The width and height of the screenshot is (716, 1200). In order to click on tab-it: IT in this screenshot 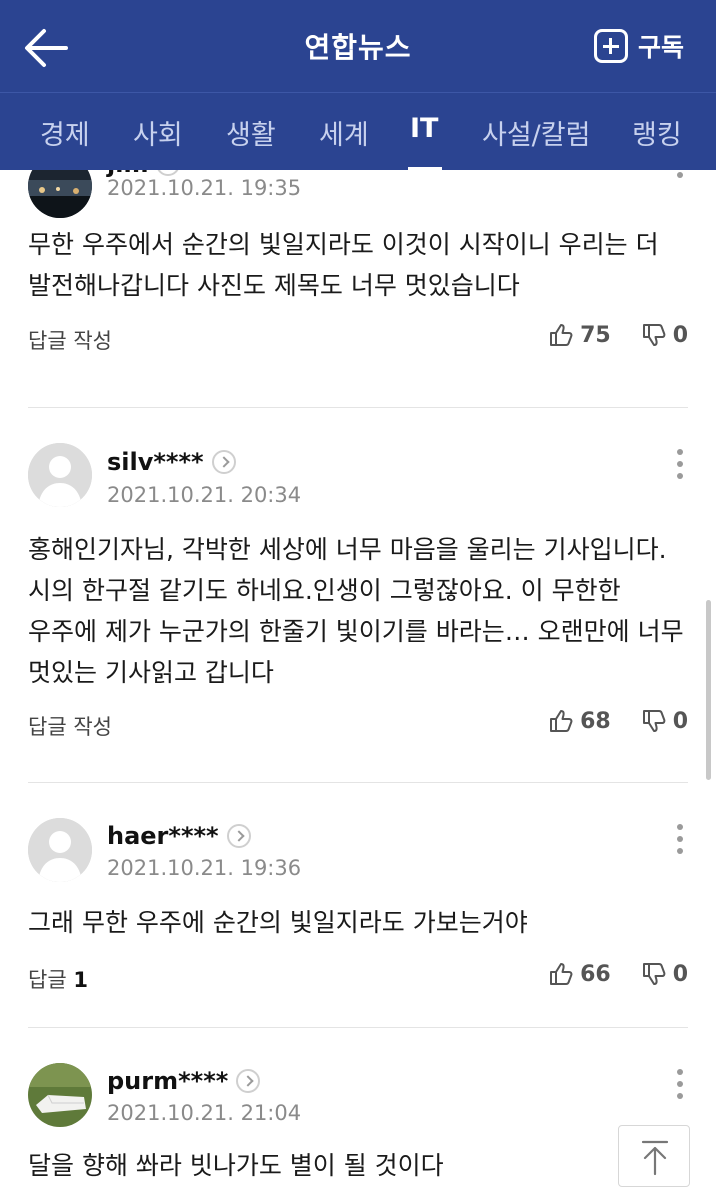, I will do `click(424, 128)`.